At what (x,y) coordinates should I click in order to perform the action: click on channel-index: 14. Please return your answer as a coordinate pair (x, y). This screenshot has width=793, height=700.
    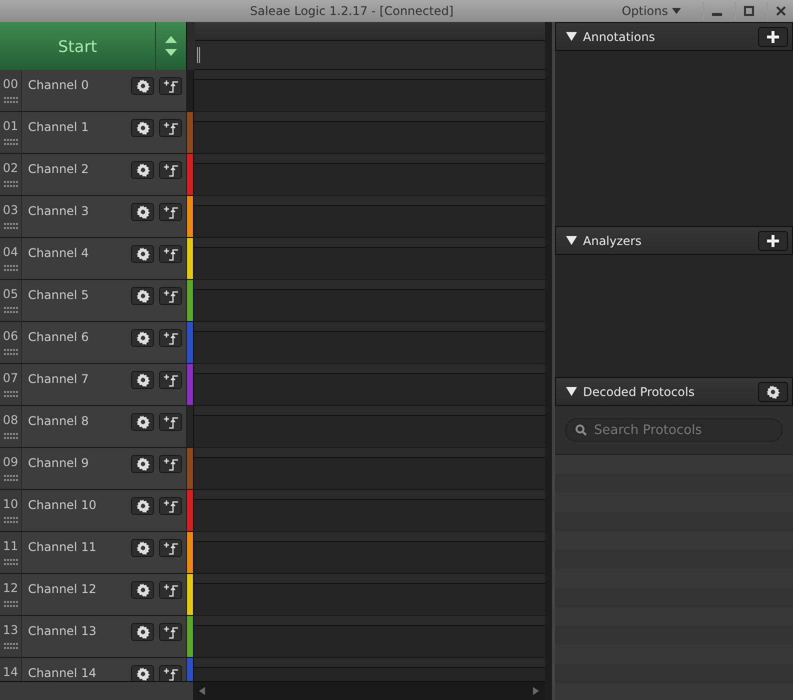
    Looking at the image, I should click on (10, 672).